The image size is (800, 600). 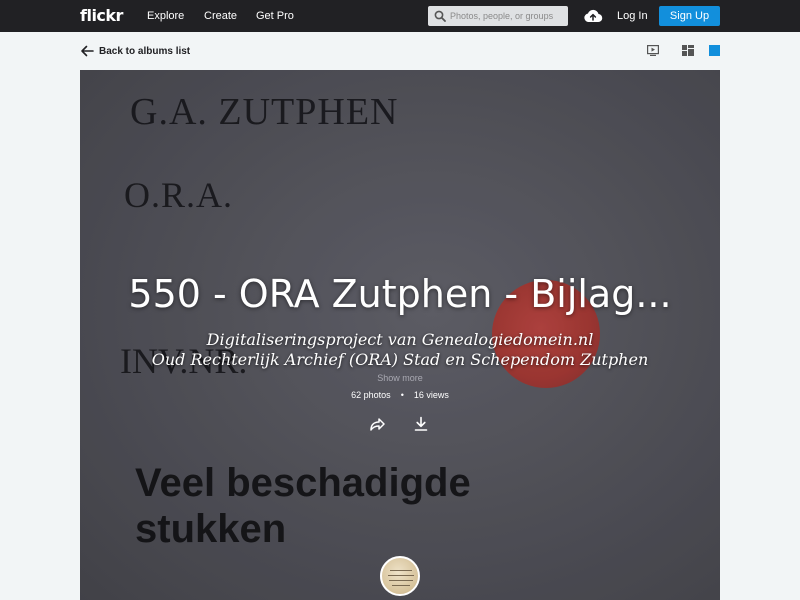 I want to click on grid-view-icon, so click(x=688, y=50).